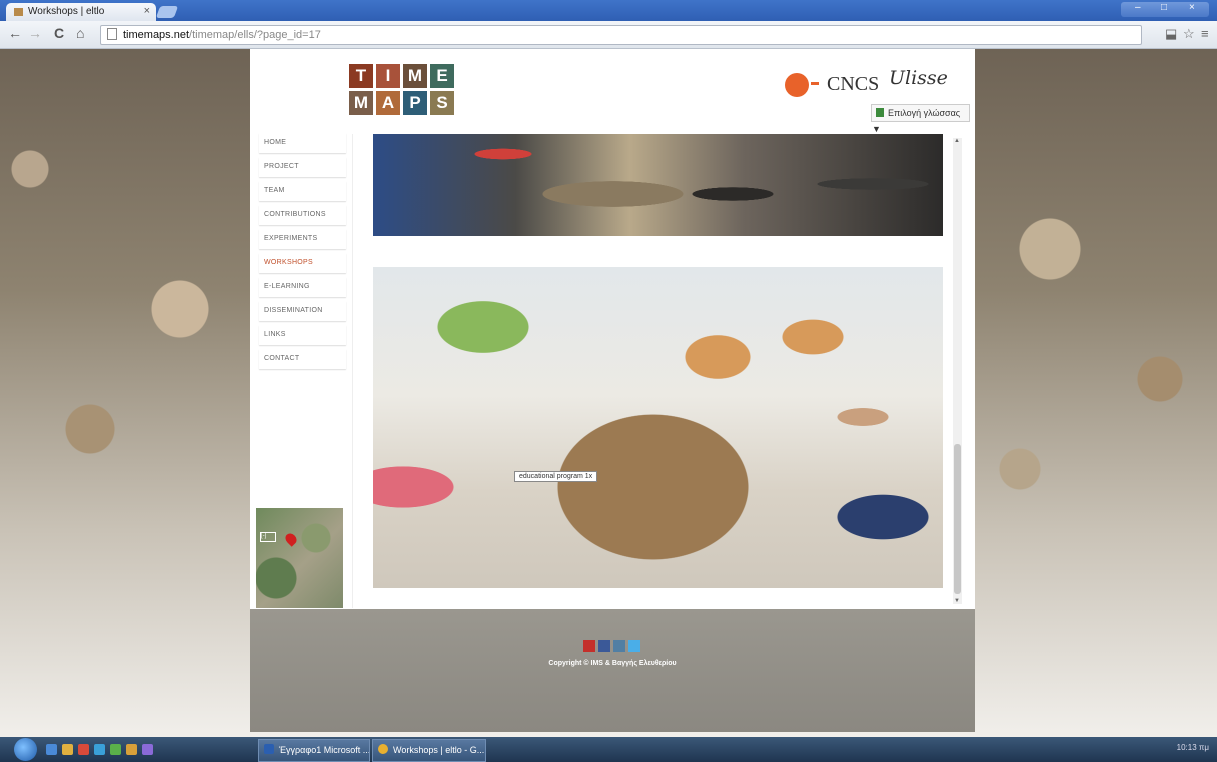 This screenshot has width=1217, height=762. I want to click on logo-letter: S, so click(442, 103).